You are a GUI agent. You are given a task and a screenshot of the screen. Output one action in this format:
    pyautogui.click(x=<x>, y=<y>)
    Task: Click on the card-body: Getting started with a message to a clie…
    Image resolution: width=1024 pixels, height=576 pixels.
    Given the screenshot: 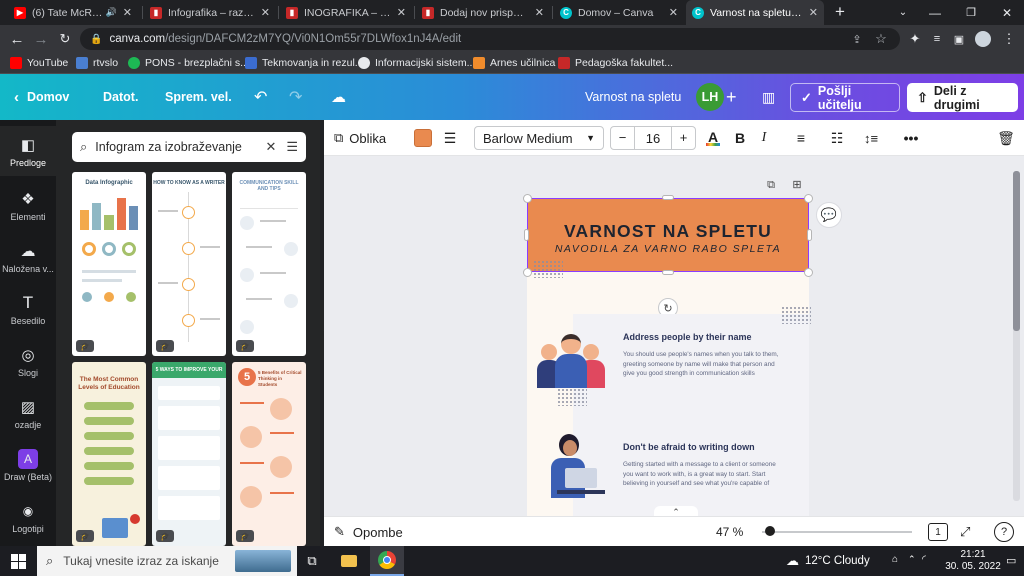 What is the action you would take?
    pyautogui.click(x=703, y=474)
    